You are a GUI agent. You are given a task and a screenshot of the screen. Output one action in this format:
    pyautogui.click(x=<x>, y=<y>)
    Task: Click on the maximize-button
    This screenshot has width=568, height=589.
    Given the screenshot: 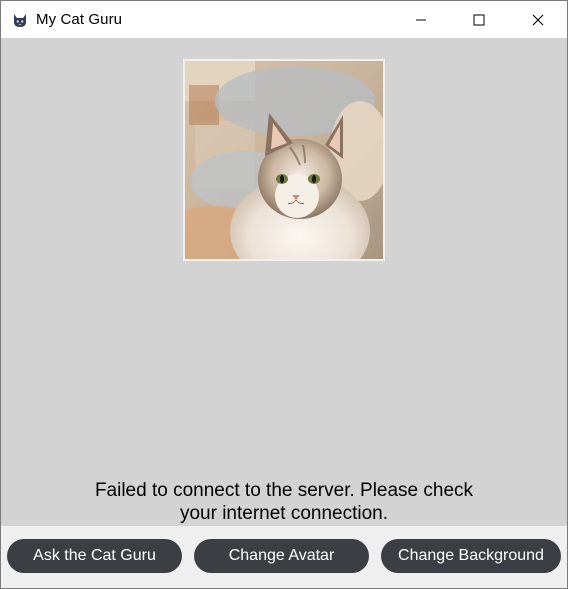 What is the action you would take?
    pyautogui.click(x=479, y=19)
    